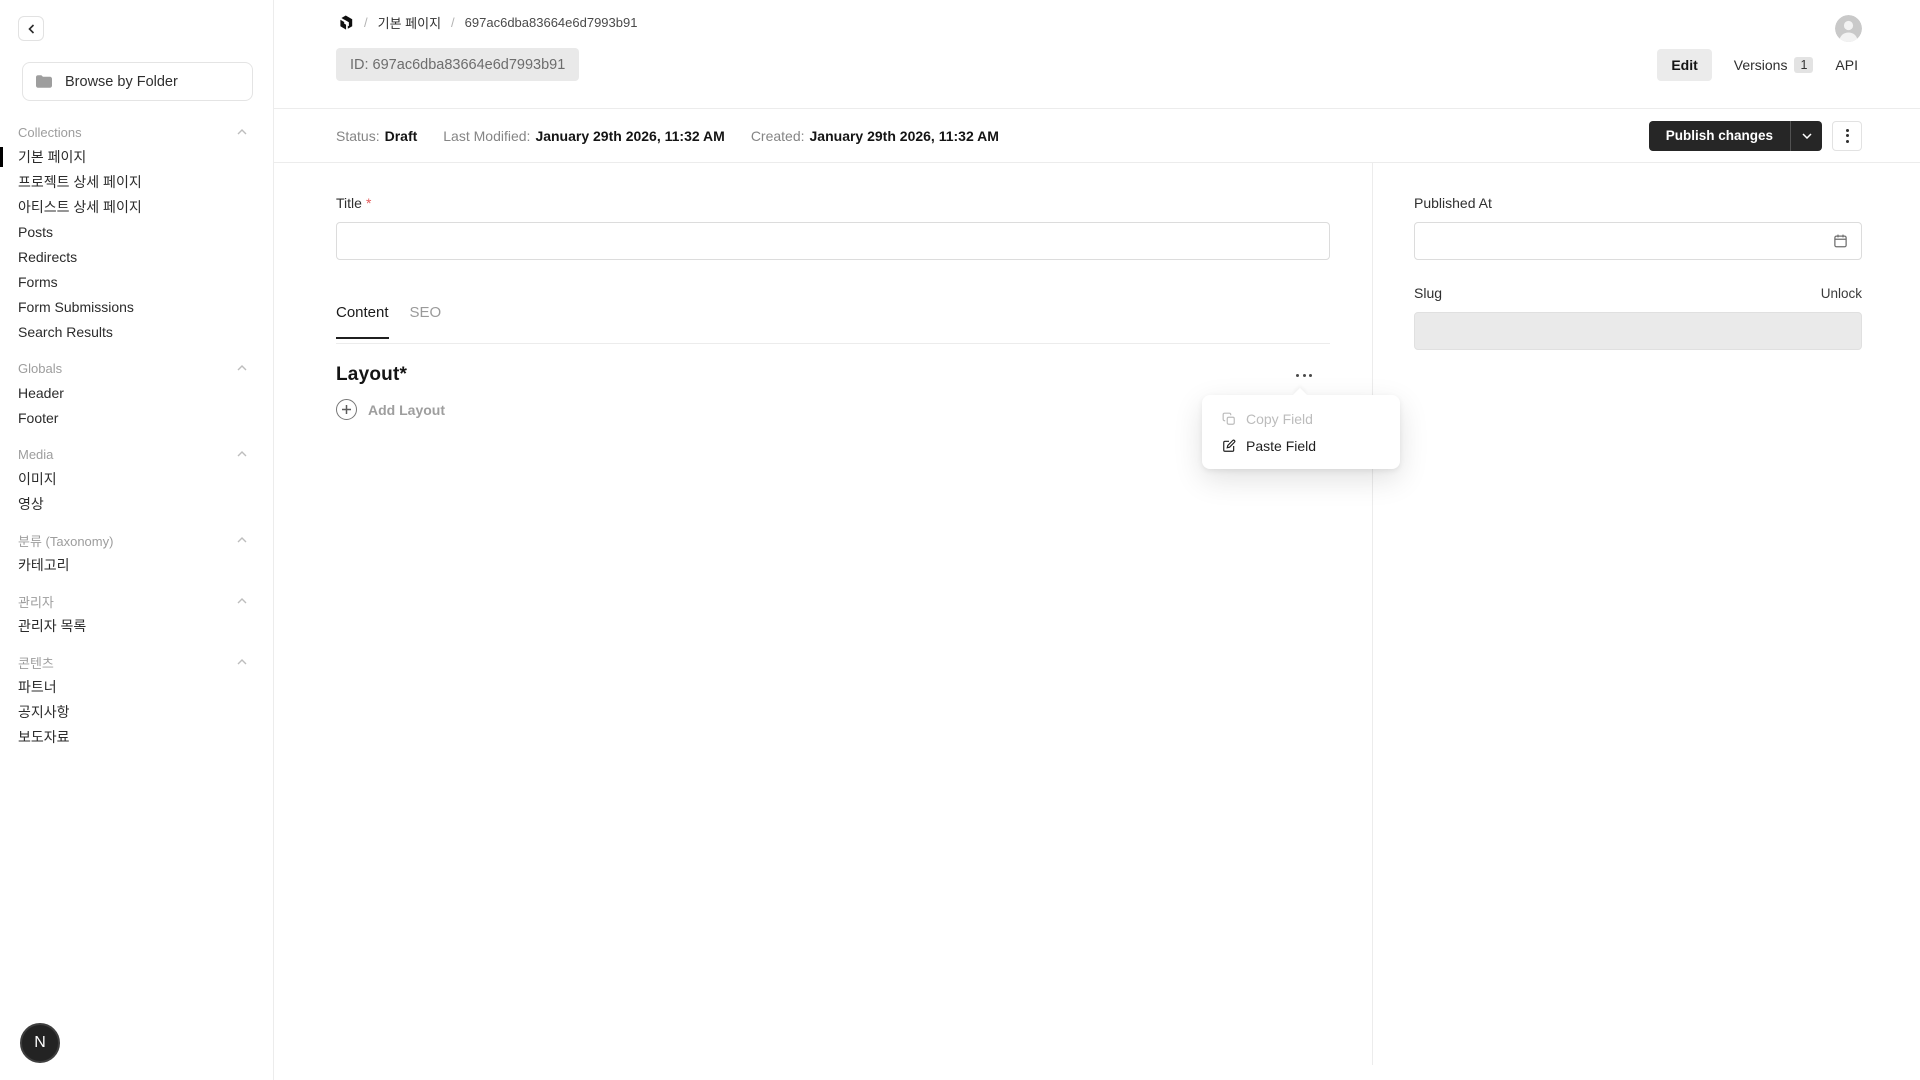  Describe the element at coordinates (44, 564) in the screenshot. I see `sidebar-item-label: 카테고리` at that location.